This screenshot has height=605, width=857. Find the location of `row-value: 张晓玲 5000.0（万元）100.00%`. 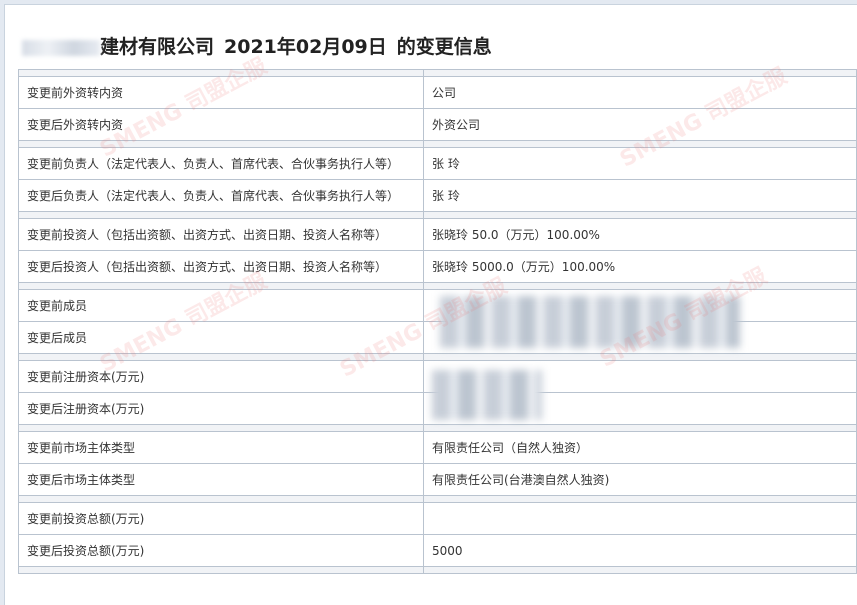

row-value: 张晓玲 5000.0（万元）100.00% is located at coordinates (640, 266).